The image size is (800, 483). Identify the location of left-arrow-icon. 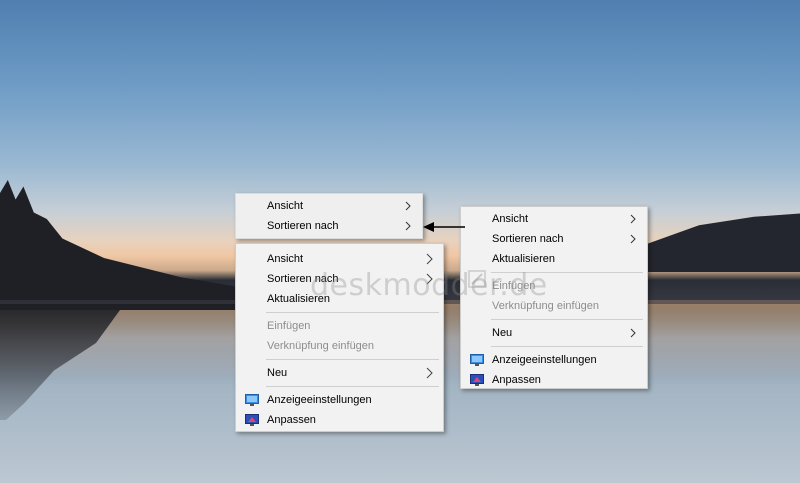
(443, 227).